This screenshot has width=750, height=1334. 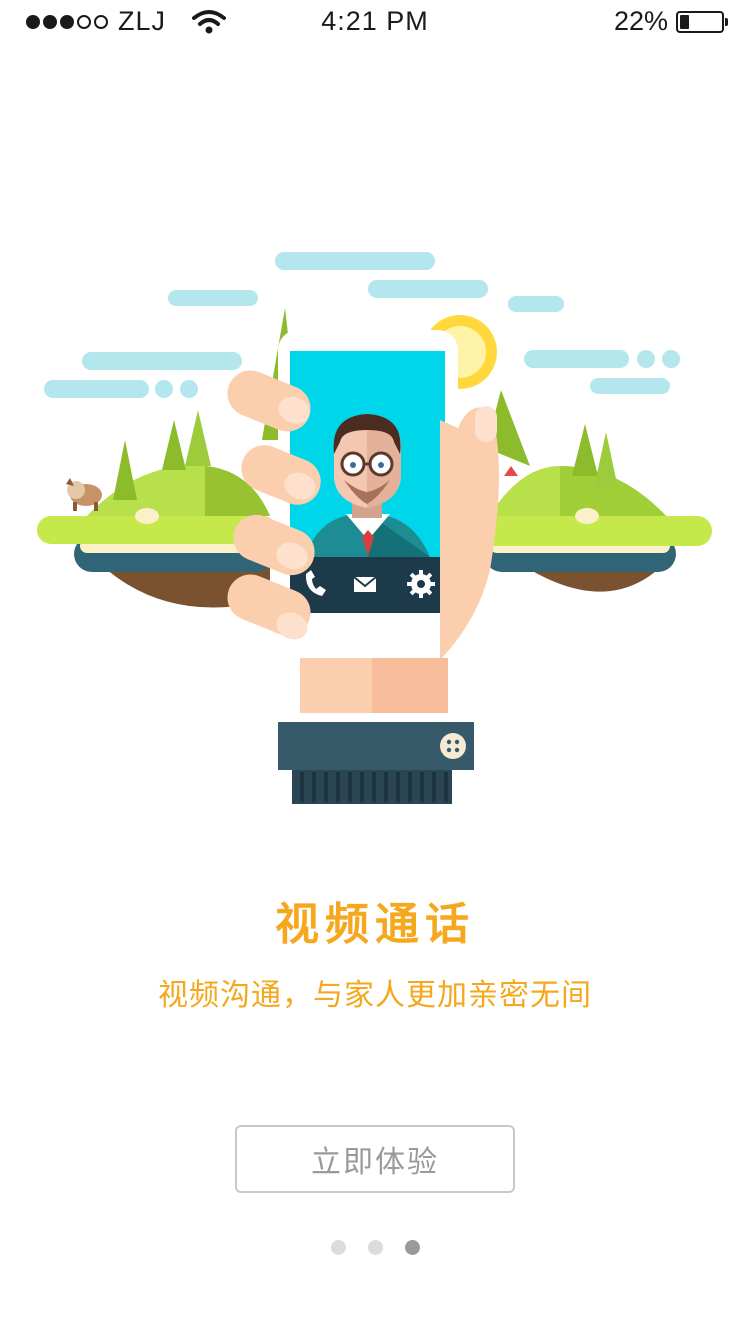 I want to click on dog, so click(x=84, y=494).